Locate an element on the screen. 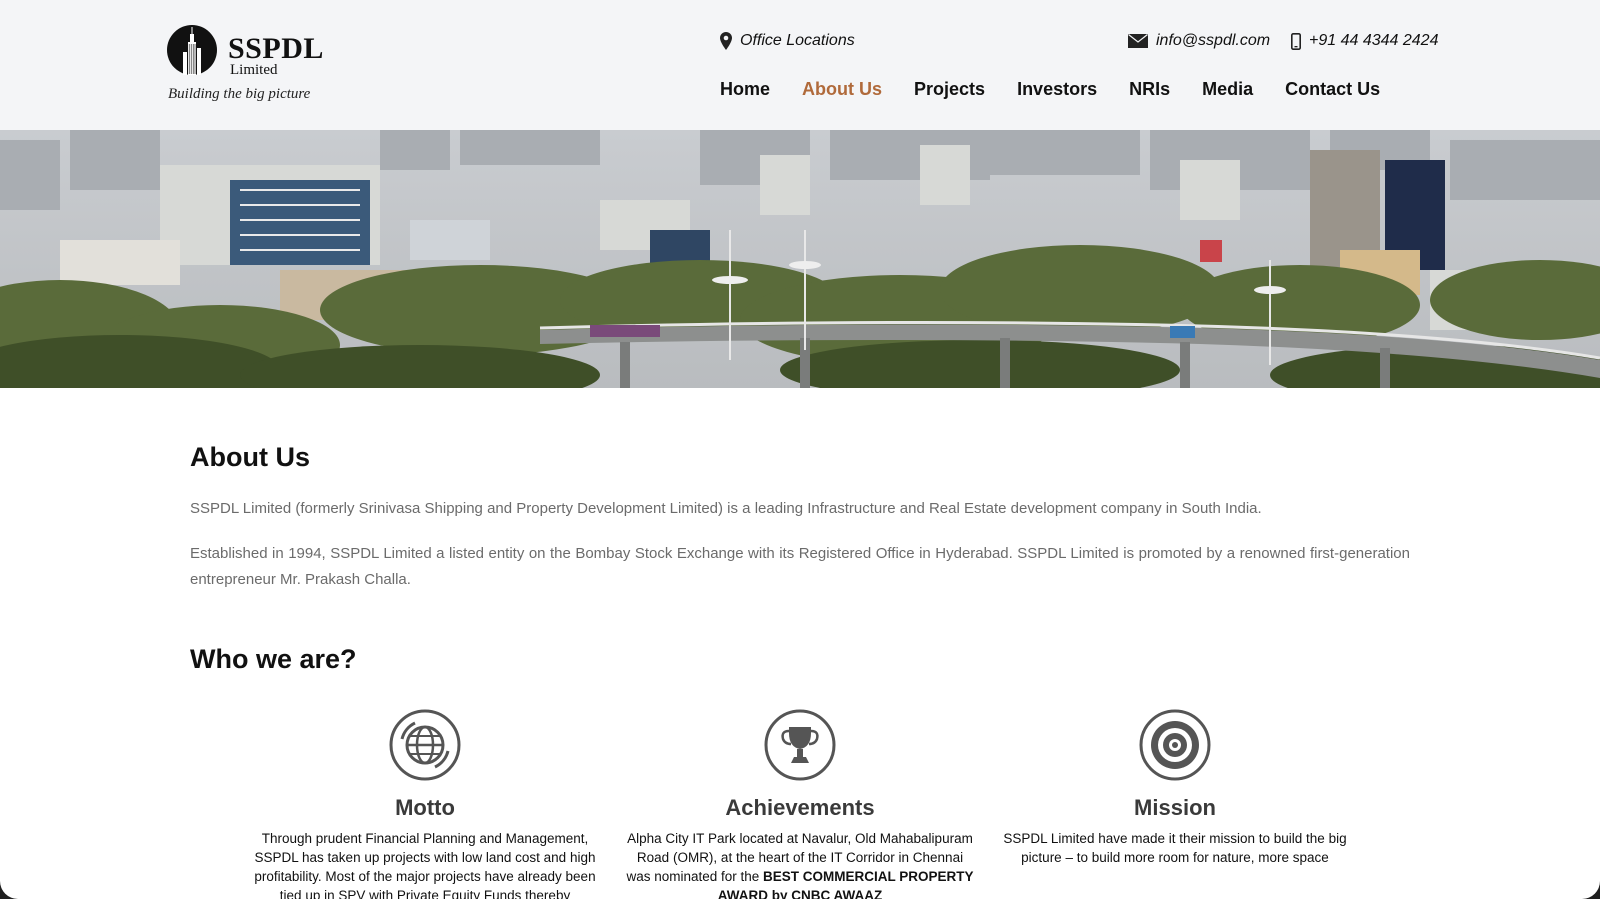 This screenshot has height=899, width=1600. phone-label: +91 44 4344 2424 is located at coordinates (1374, 40).